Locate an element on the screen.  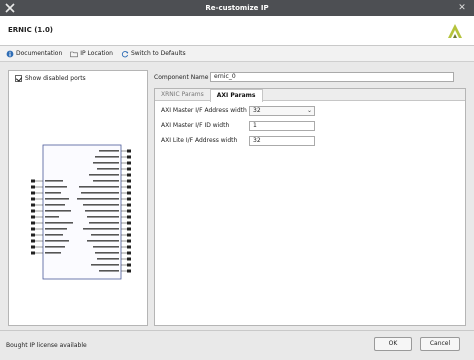
axi-lite-address-width-row: AXI Lite I/F Address width 32 is located at coordinates (311, 140).